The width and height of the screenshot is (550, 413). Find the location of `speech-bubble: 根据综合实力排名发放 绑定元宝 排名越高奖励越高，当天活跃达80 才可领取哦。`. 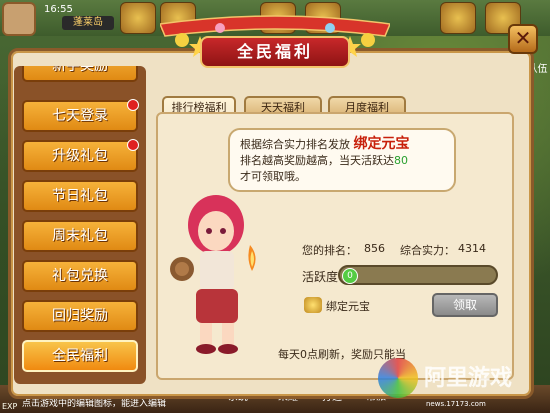

speech-bubble: 根据综合实力排名发放 绑定元宝 排名越高奖励越高，当天活跃达80 才可领取哦。 is located at coordinates (342, 160).